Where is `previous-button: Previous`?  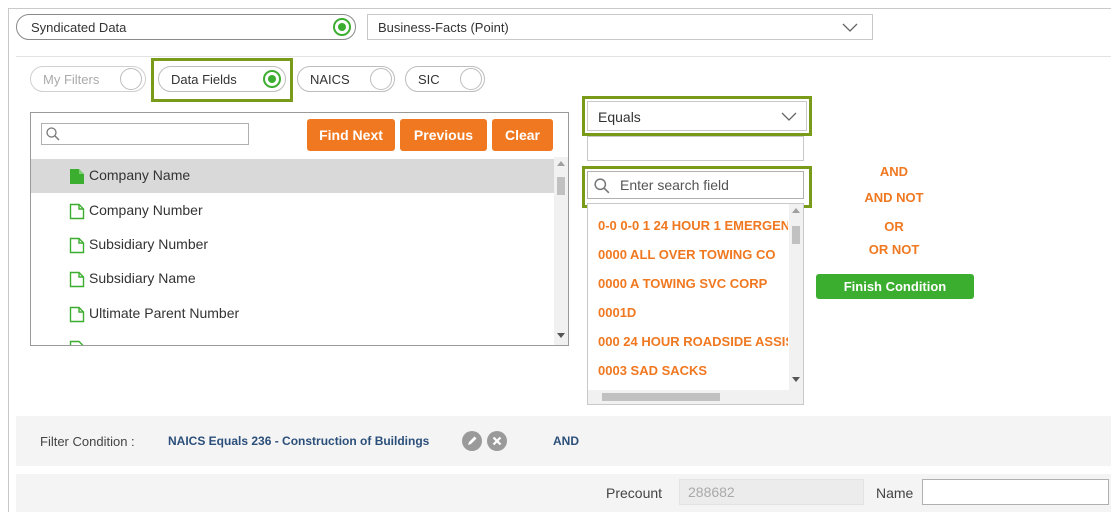 previous-button: Previous is located at coordinates (443, 135).